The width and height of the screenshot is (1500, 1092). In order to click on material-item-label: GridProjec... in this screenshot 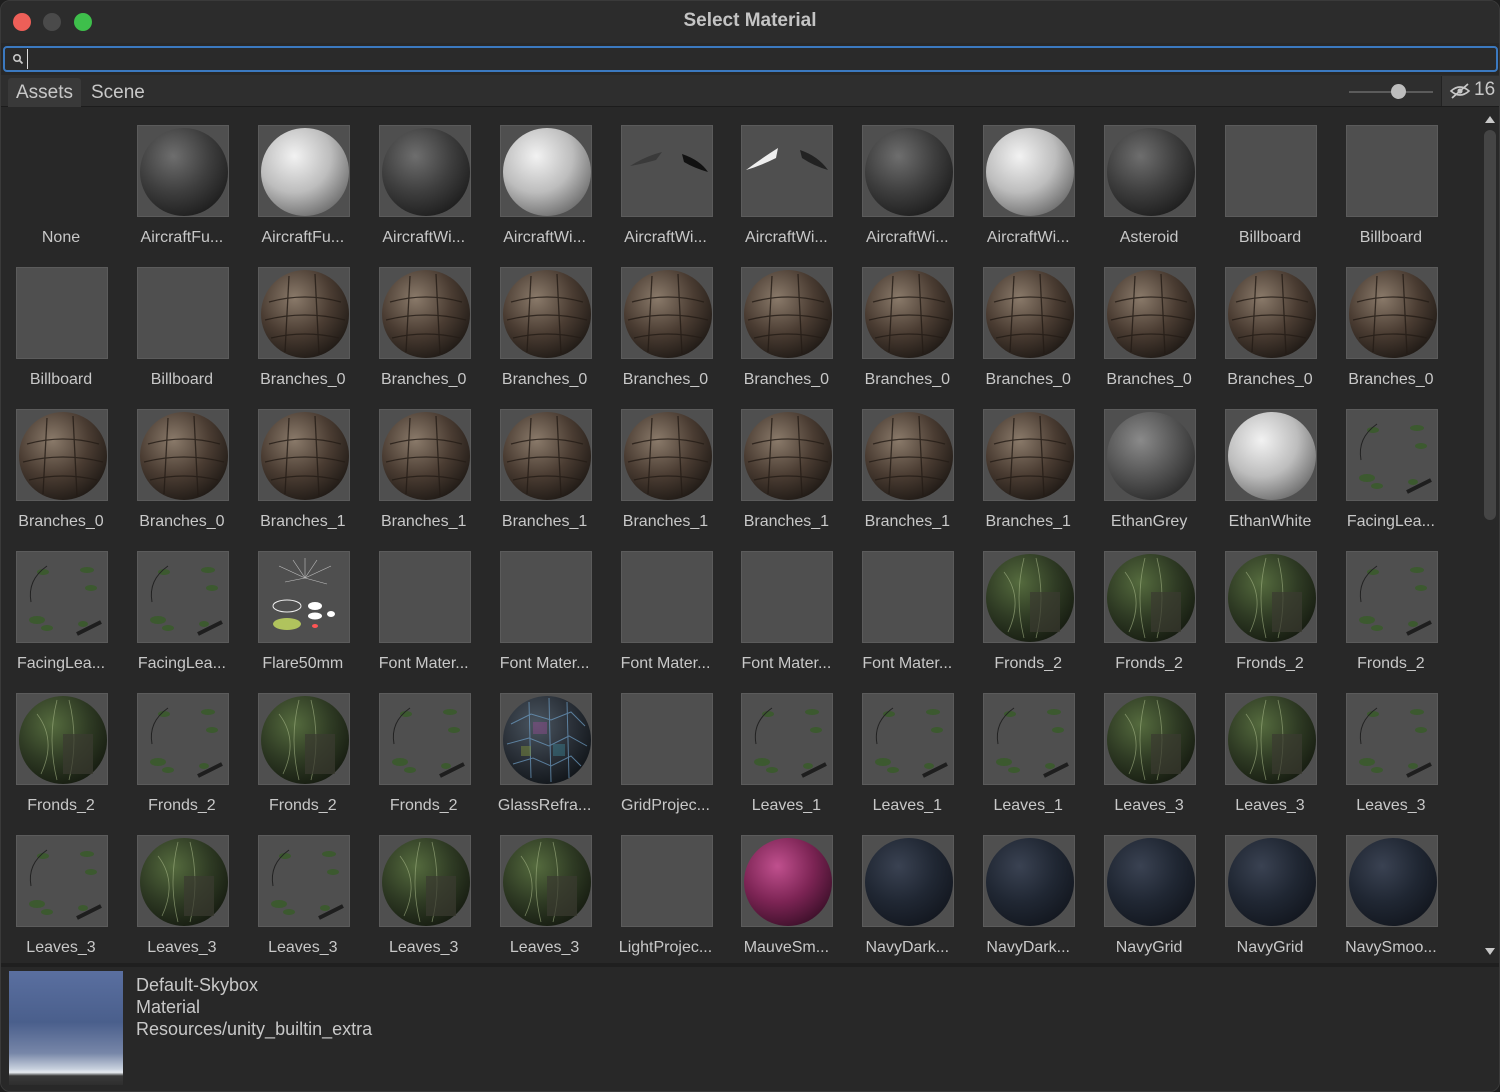, I will do `click(665, 805)`.